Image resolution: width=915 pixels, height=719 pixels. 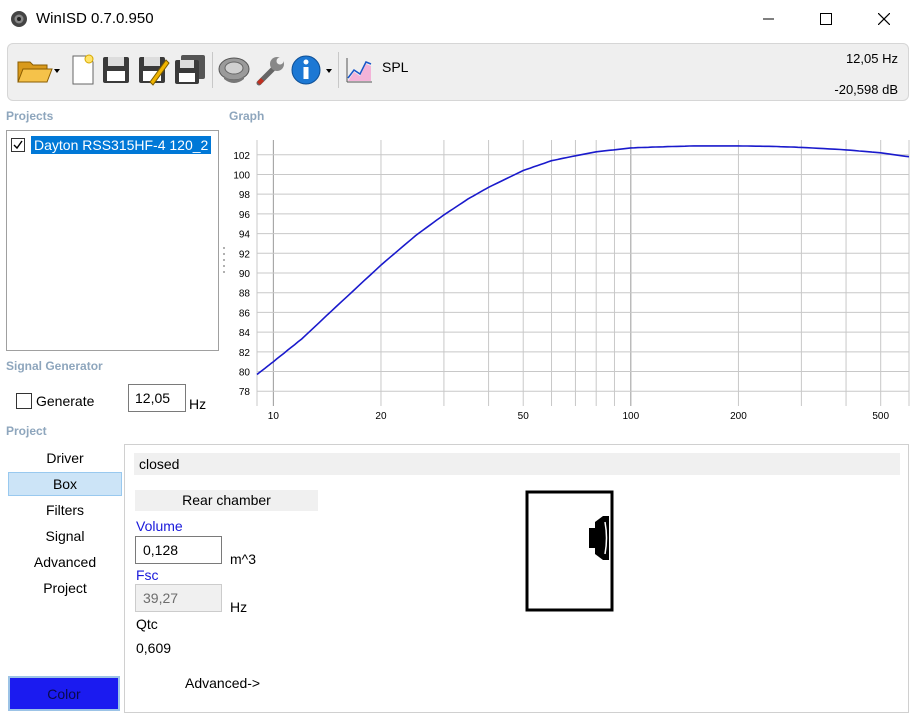 I want to click on window-title: WinISD 0.7.0.950, so click(x=95, y=18).